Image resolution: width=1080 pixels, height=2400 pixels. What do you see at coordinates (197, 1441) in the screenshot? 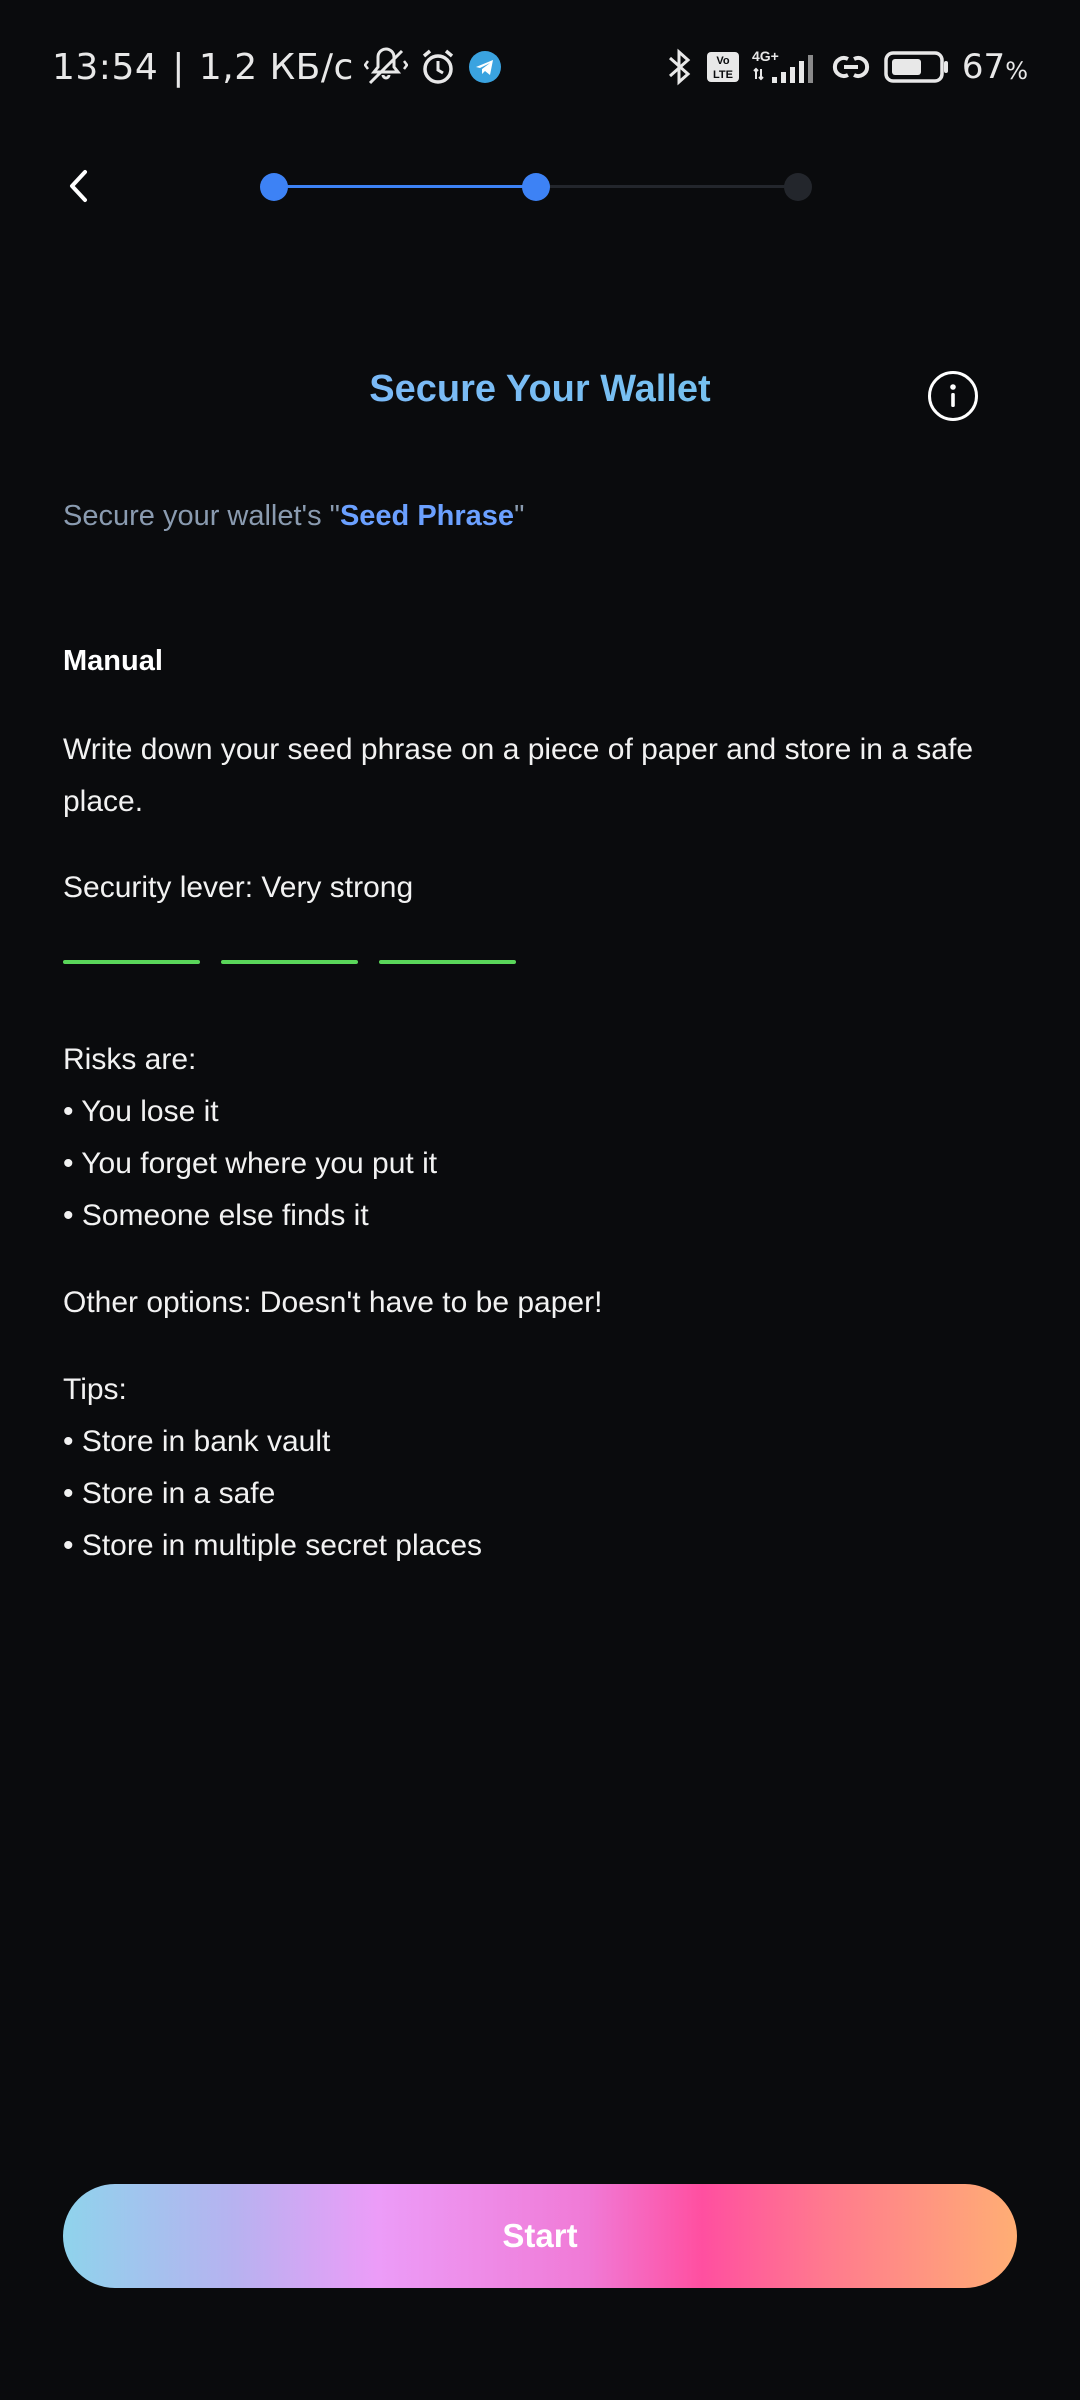
I see `tip-item-1: • Store in bank vault` at bounding box center [197, 1441].